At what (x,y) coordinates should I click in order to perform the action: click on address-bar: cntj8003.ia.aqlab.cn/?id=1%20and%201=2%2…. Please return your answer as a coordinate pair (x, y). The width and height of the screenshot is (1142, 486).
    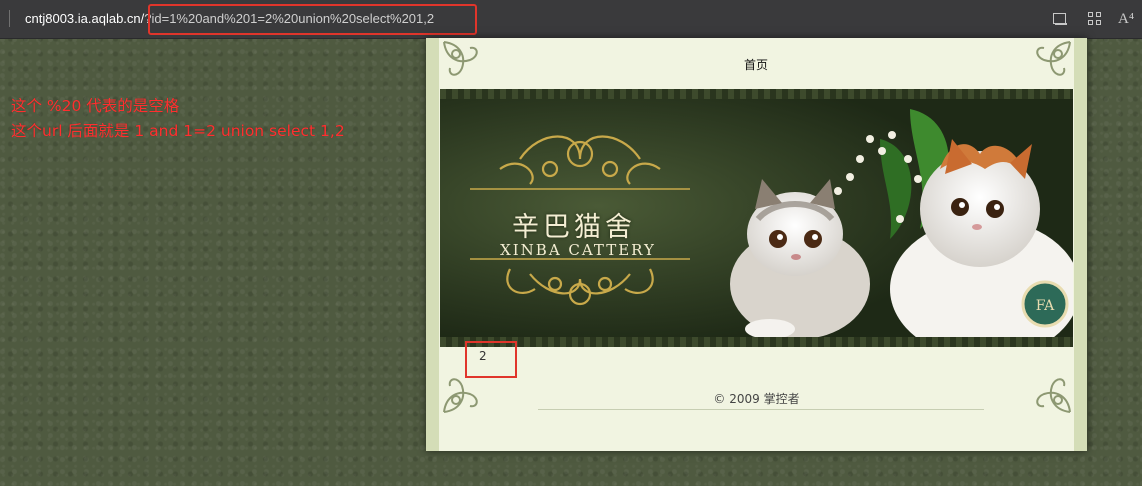
    Looking at the image, I should click on (571, 19).